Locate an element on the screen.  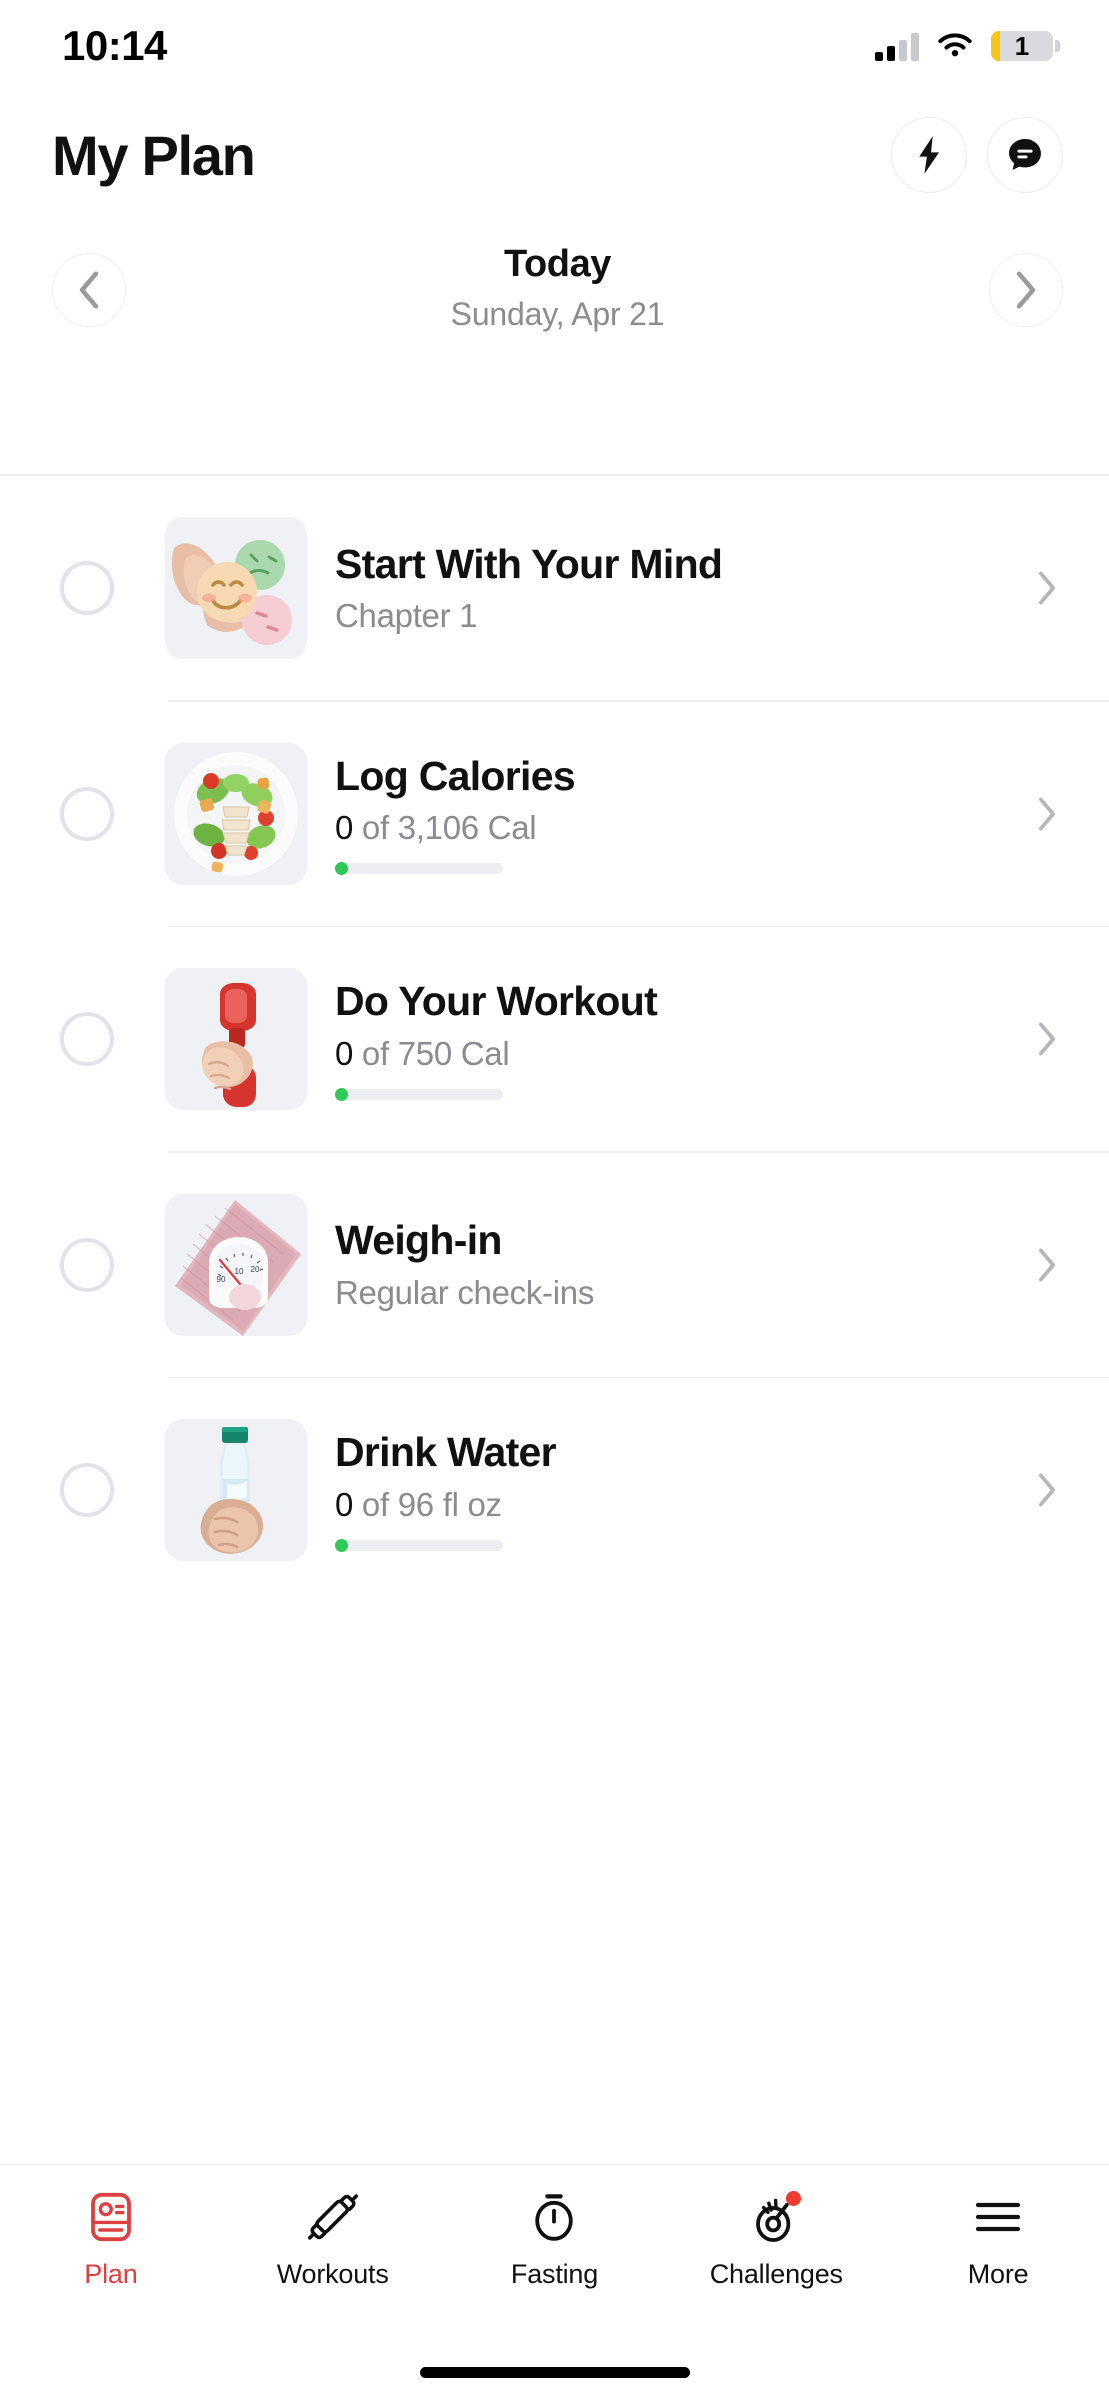
task-title: Log Calories is located at coordinates (455, 775).